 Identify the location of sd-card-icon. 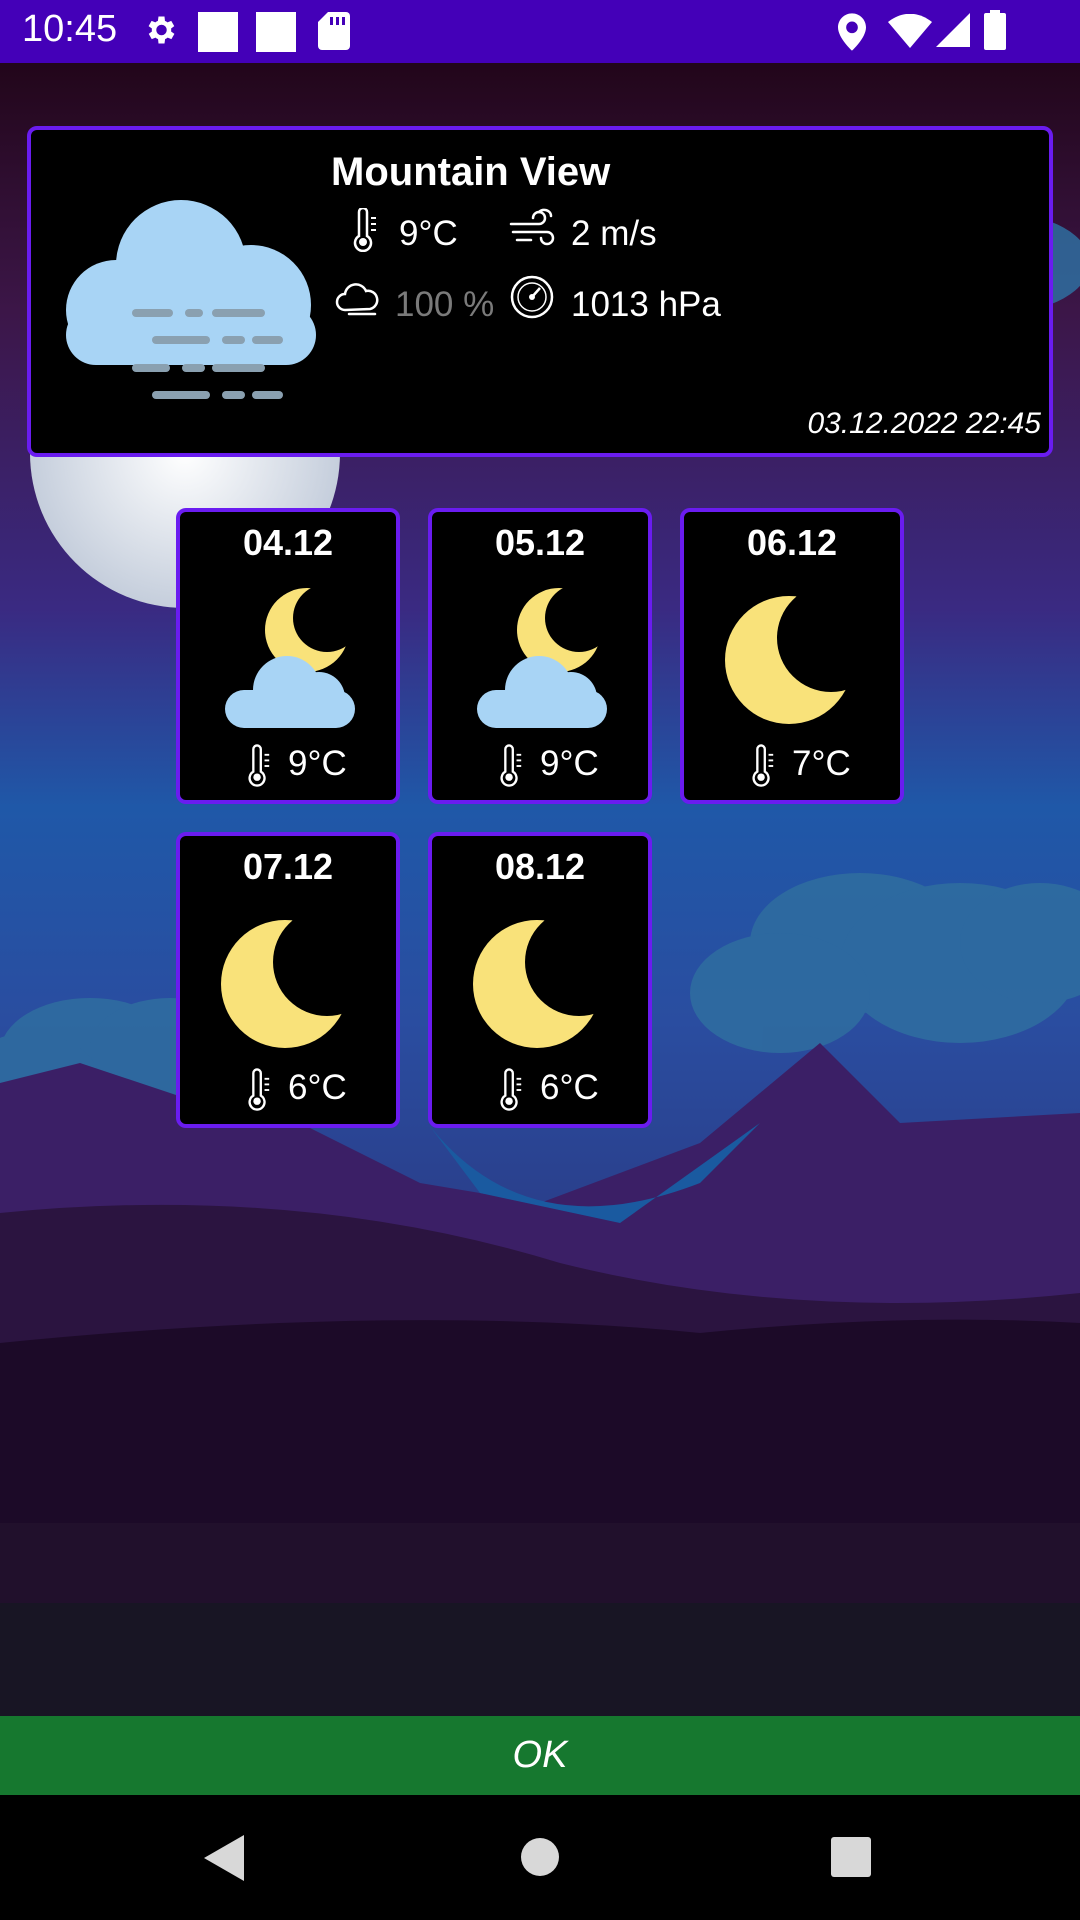
(334, 33).